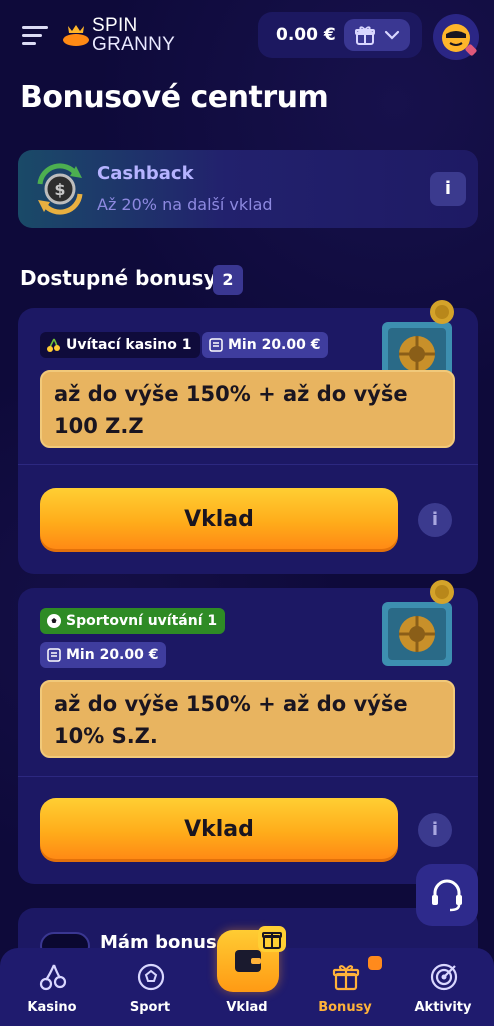 The width and height of the screenshot is (494, 1026). I want to click on safe-icon, so click(418, 623).